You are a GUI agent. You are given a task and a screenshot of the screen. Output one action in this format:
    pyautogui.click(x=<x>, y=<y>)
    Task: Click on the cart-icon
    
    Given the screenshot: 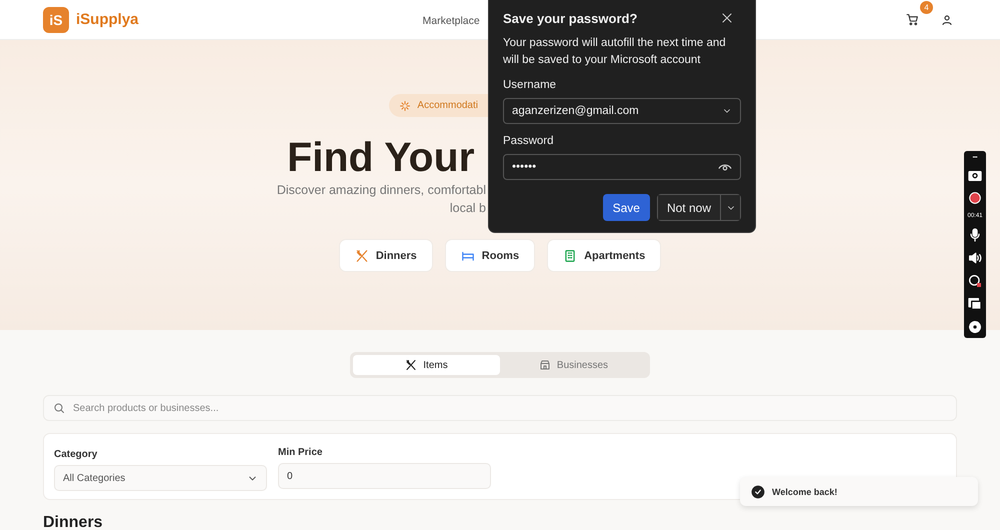 What is the action you would take?
    pyautogui.click(x=912, y=19)
    